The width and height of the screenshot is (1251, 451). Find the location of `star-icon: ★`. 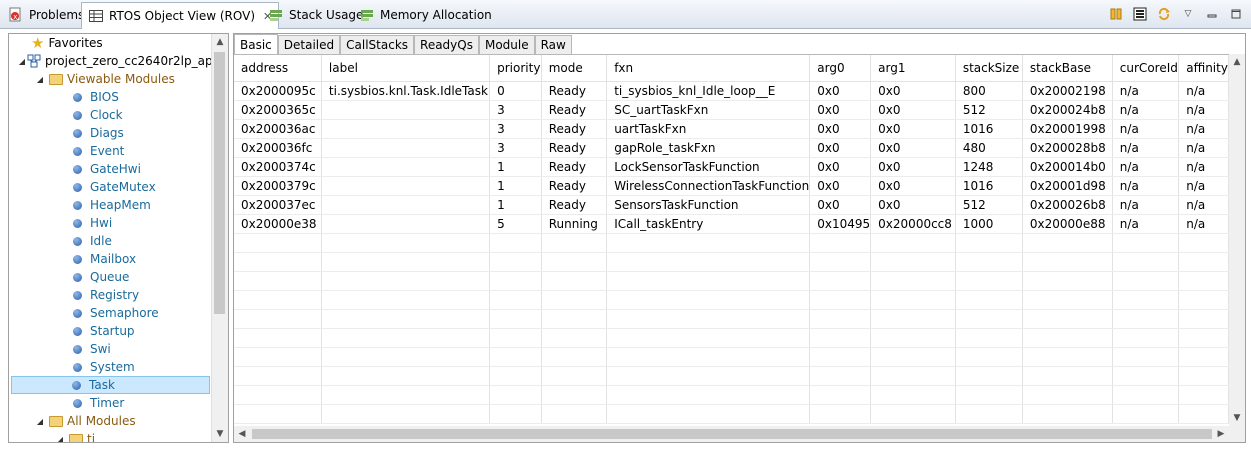

star-icon: ★ is located at coordinates (38, 43).